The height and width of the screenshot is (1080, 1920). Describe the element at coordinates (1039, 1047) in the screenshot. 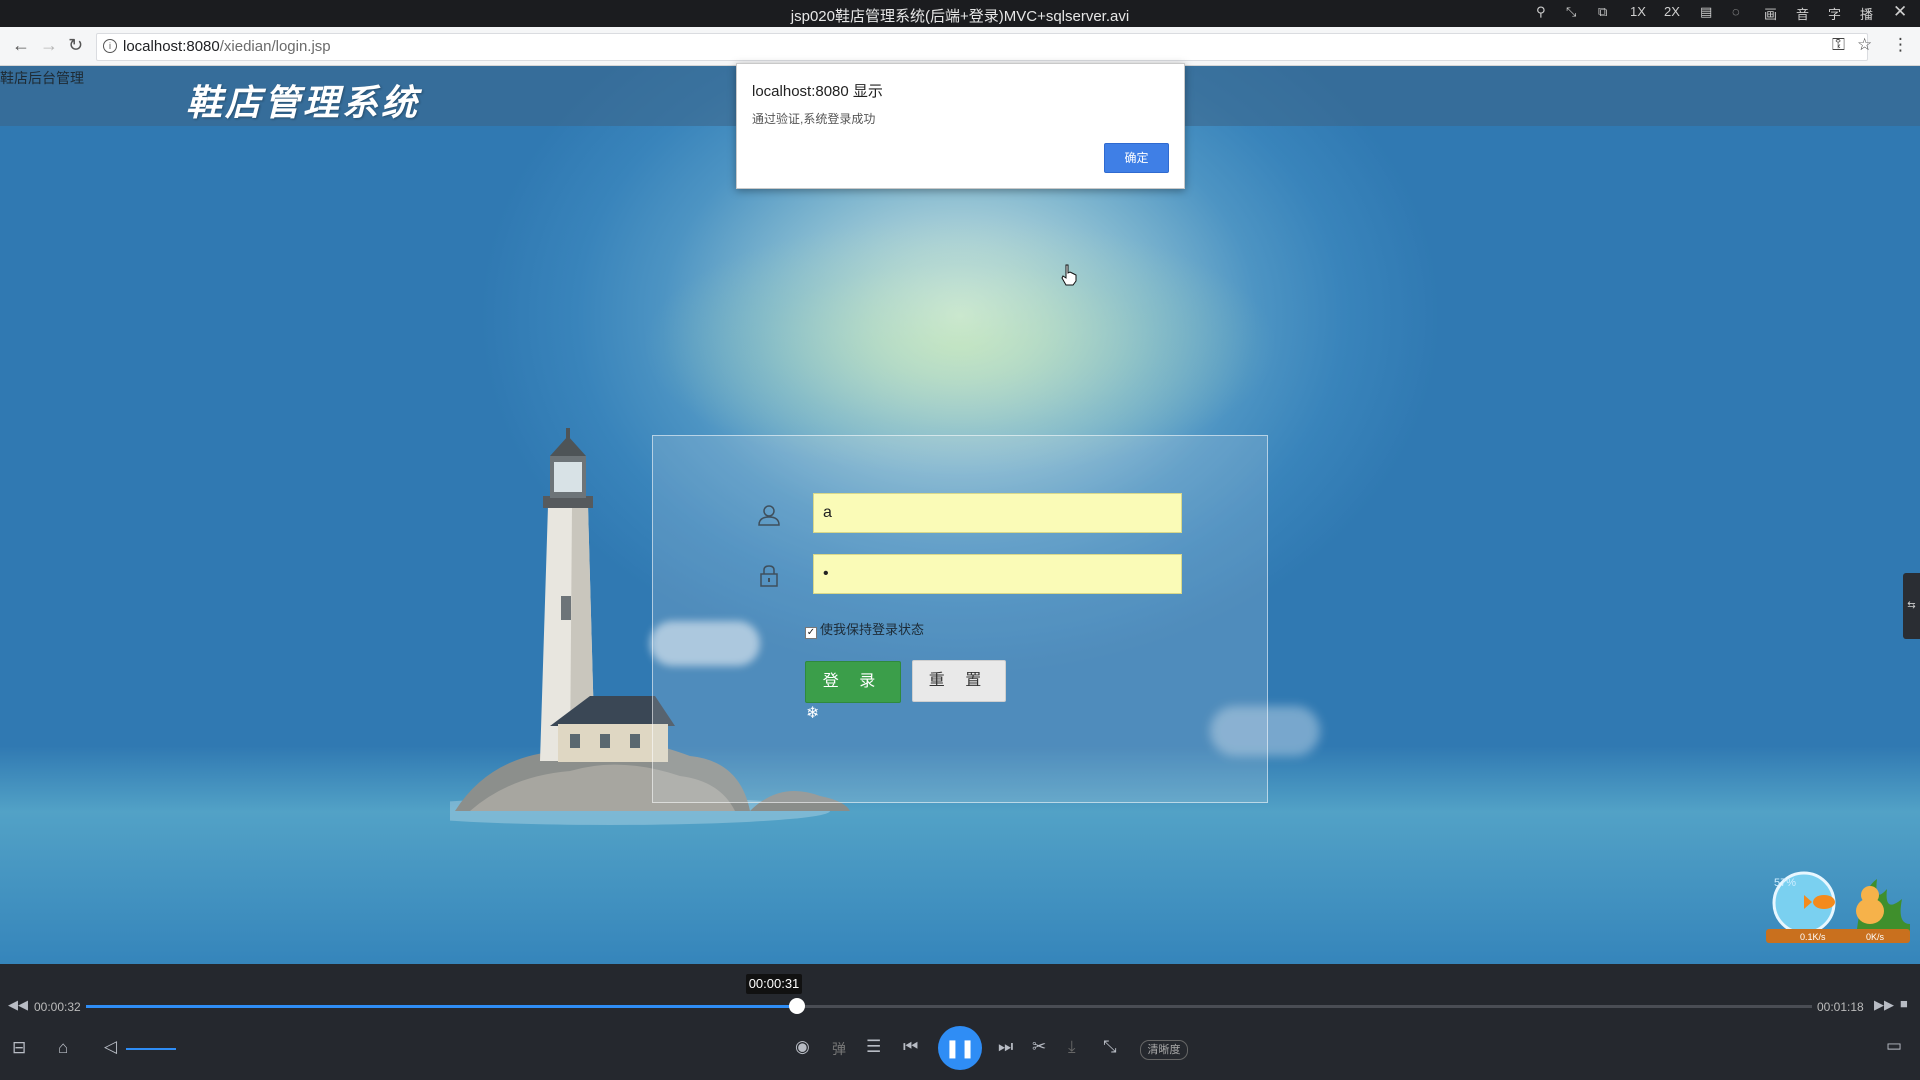

I see `scissors-icon: ✂` at that location.